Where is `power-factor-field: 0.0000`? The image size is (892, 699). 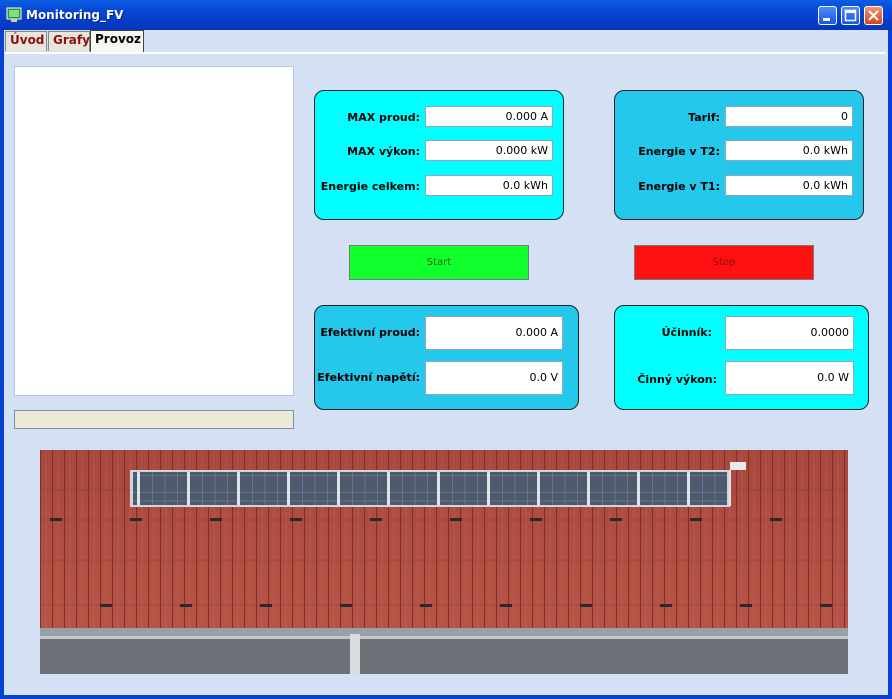 power-factor-field: 0.0000 is located at coordinates (789, 333).